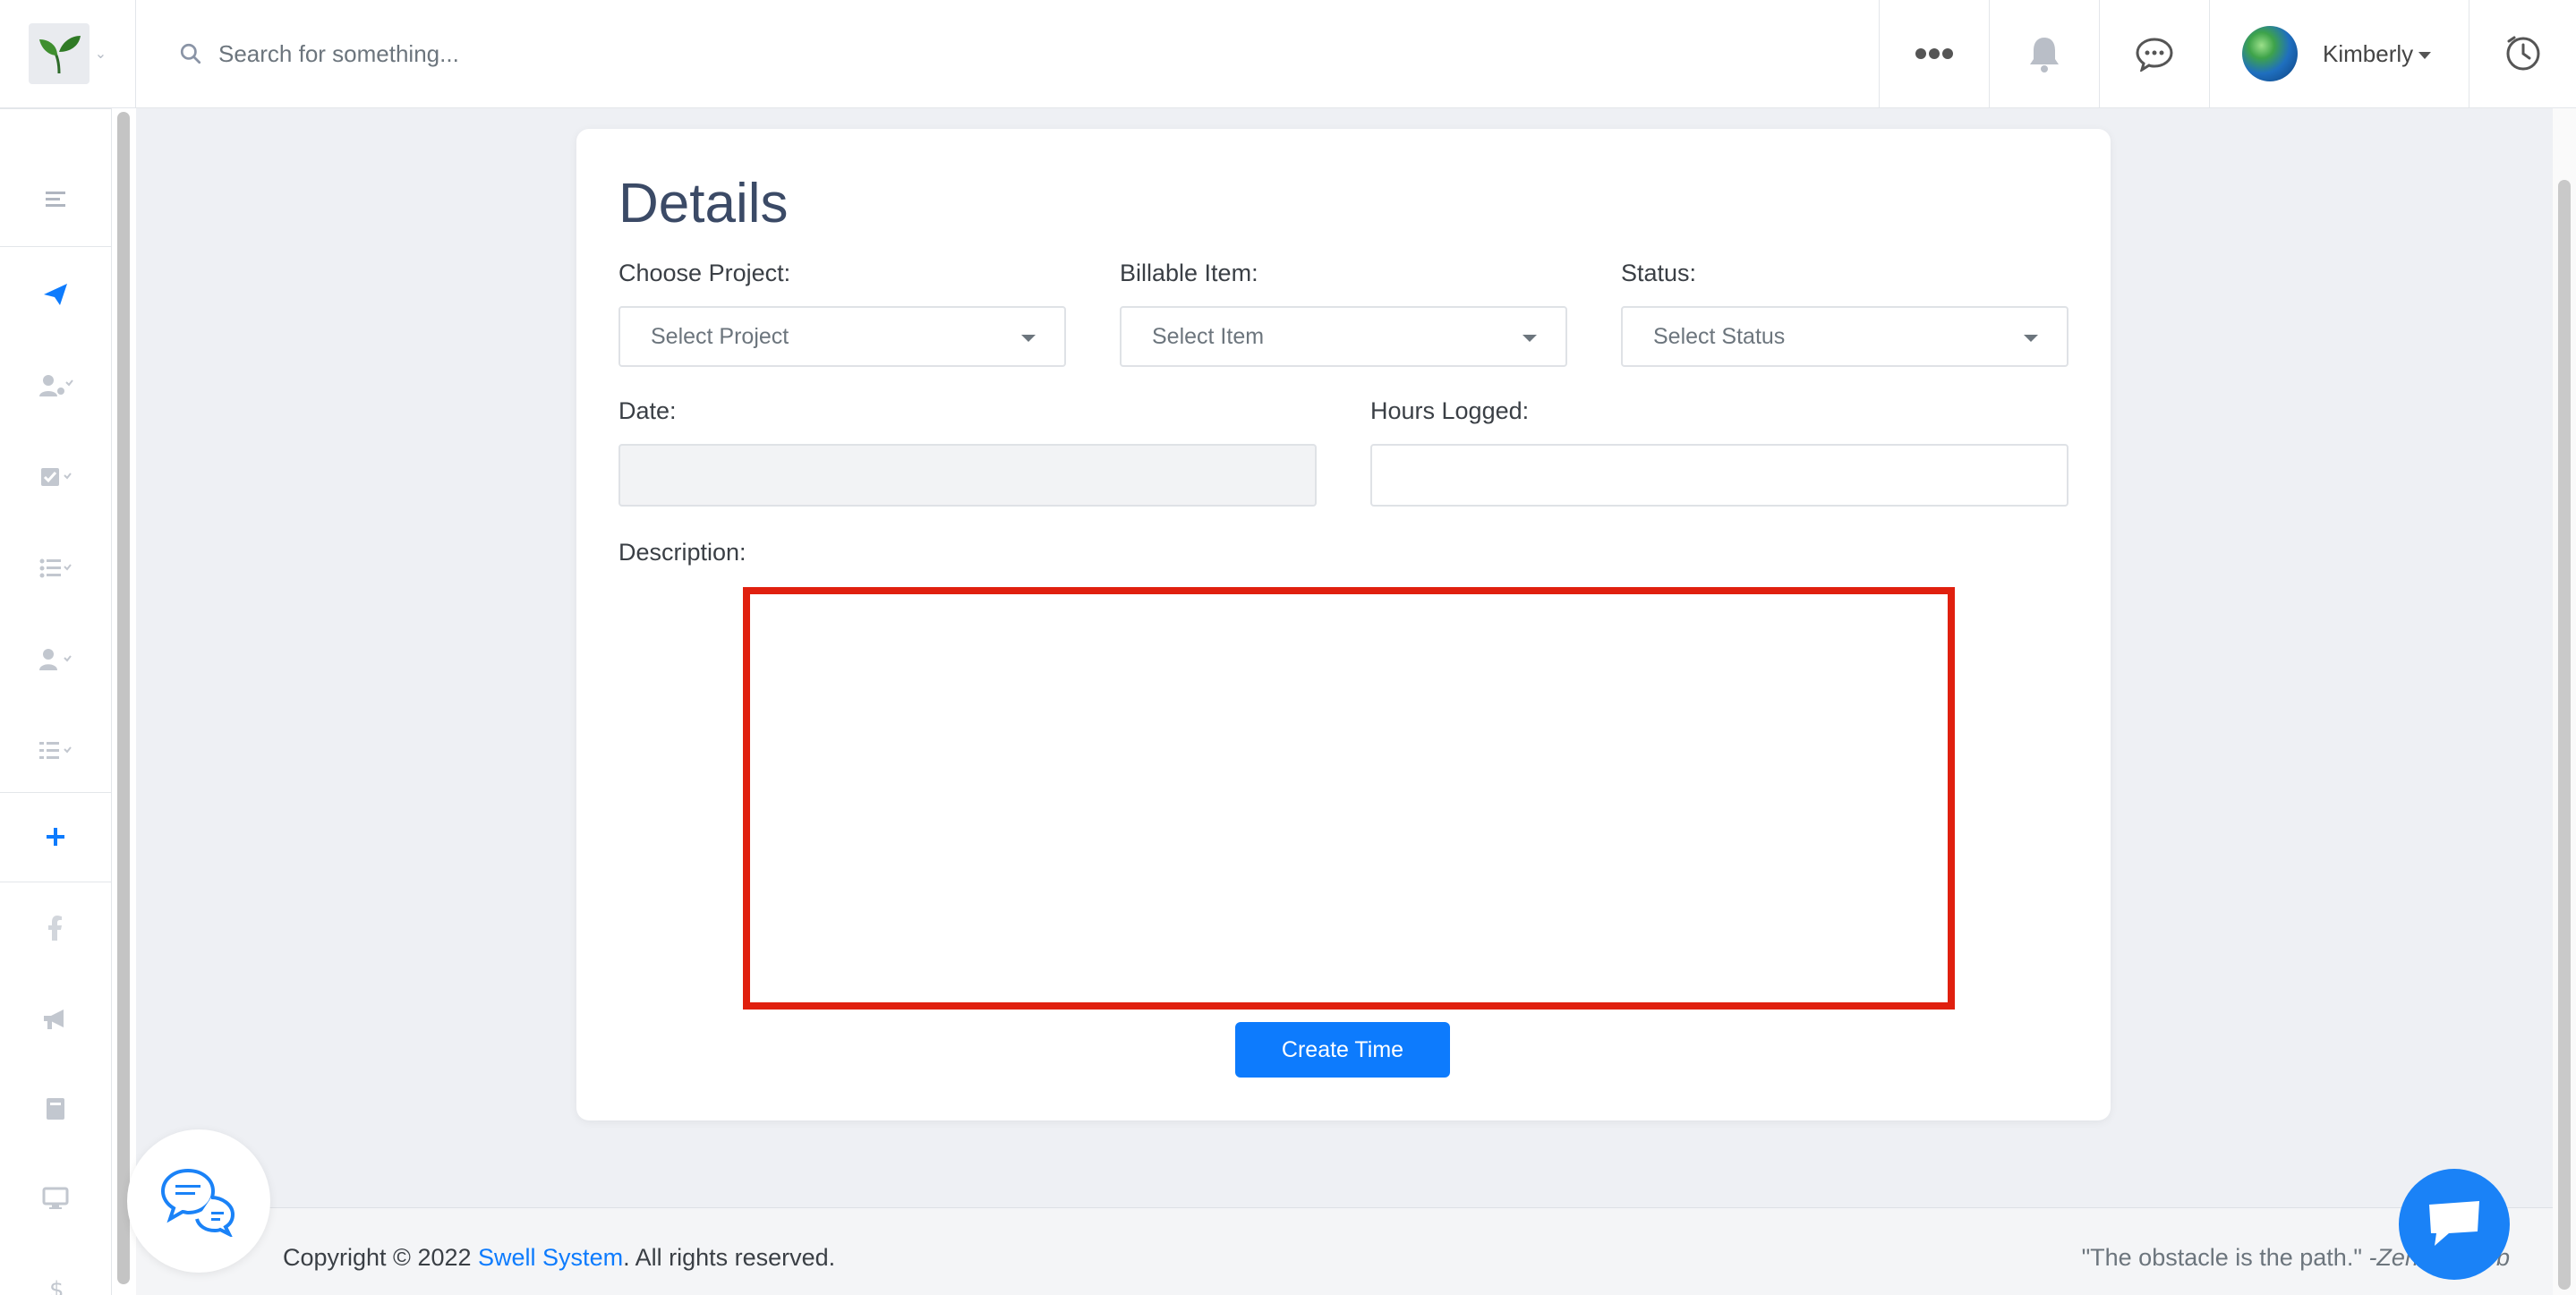 The height and width of the screenshot is (1295, 2576). I want to click on monitor-icon, so click(55, 1198).